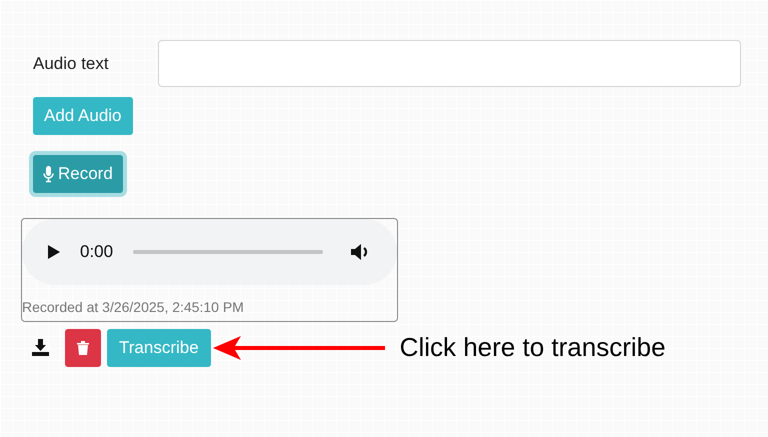 This screenshot has height=437, width=768. What do you see at coordinates (78, 174) in the screenshot?
I see `record-button: Record` at bounding box center [78, 174].